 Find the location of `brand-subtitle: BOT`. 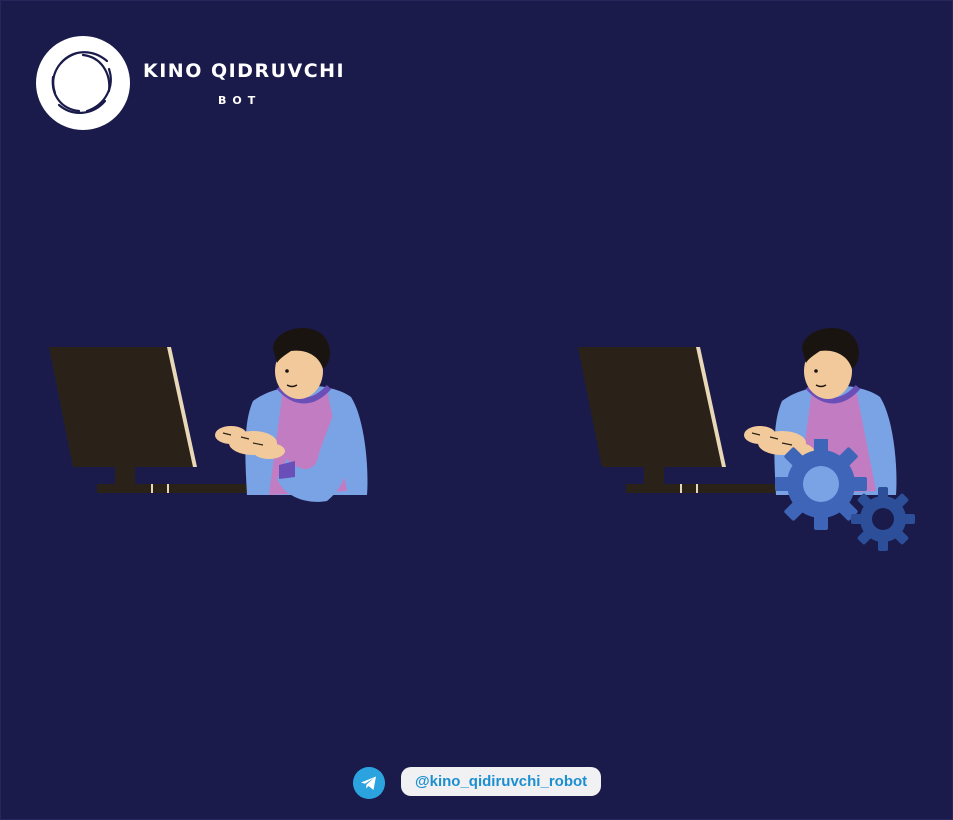

brand-subtitle: BOT is located at coordinates (240, 100).